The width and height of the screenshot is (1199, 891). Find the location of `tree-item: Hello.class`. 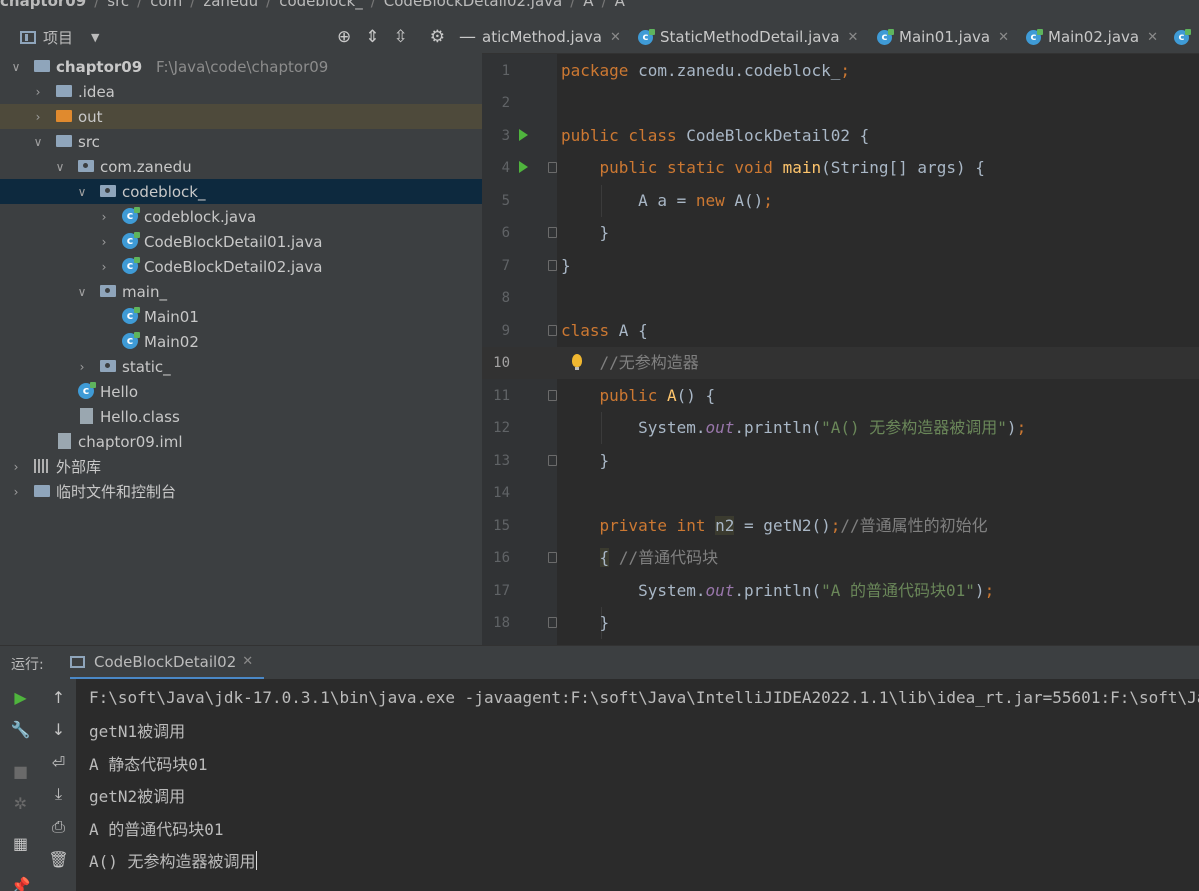

tree-item: Hello.class is located at coordinates (241, 416).